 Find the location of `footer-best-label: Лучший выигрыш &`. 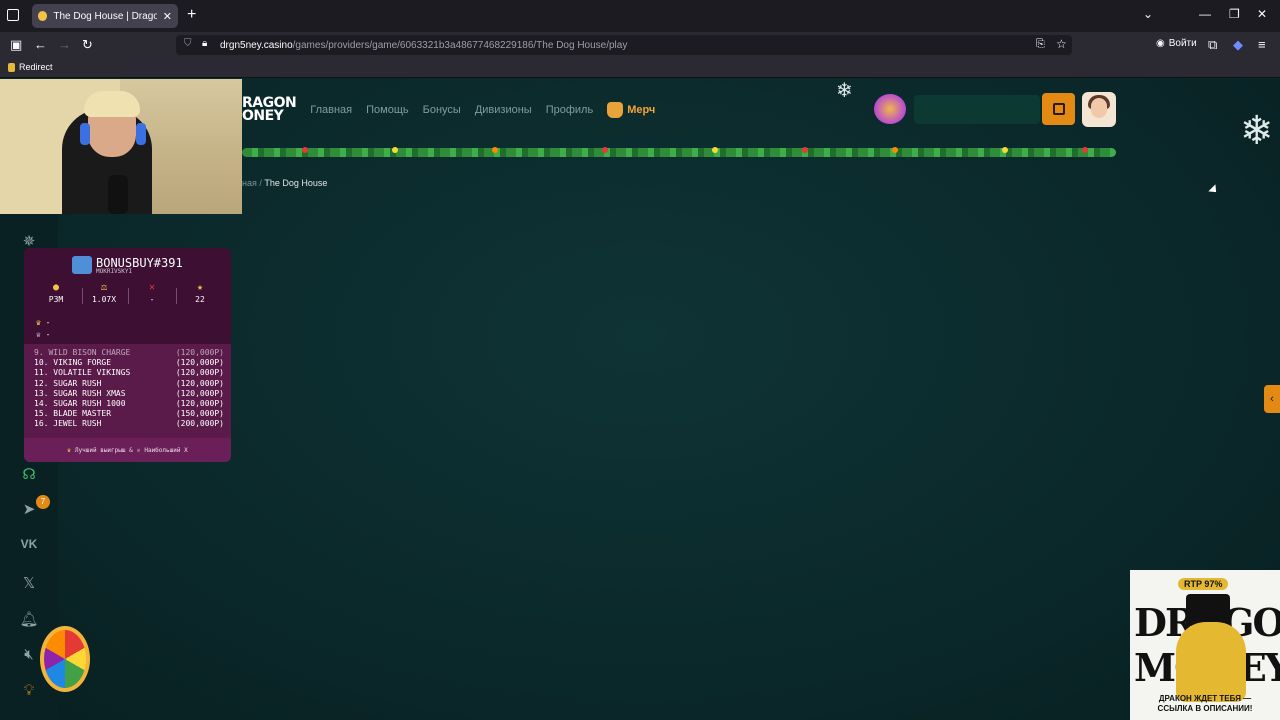

footer-best-label: Лучший выигрыш & is located at coordinates (103, 450).